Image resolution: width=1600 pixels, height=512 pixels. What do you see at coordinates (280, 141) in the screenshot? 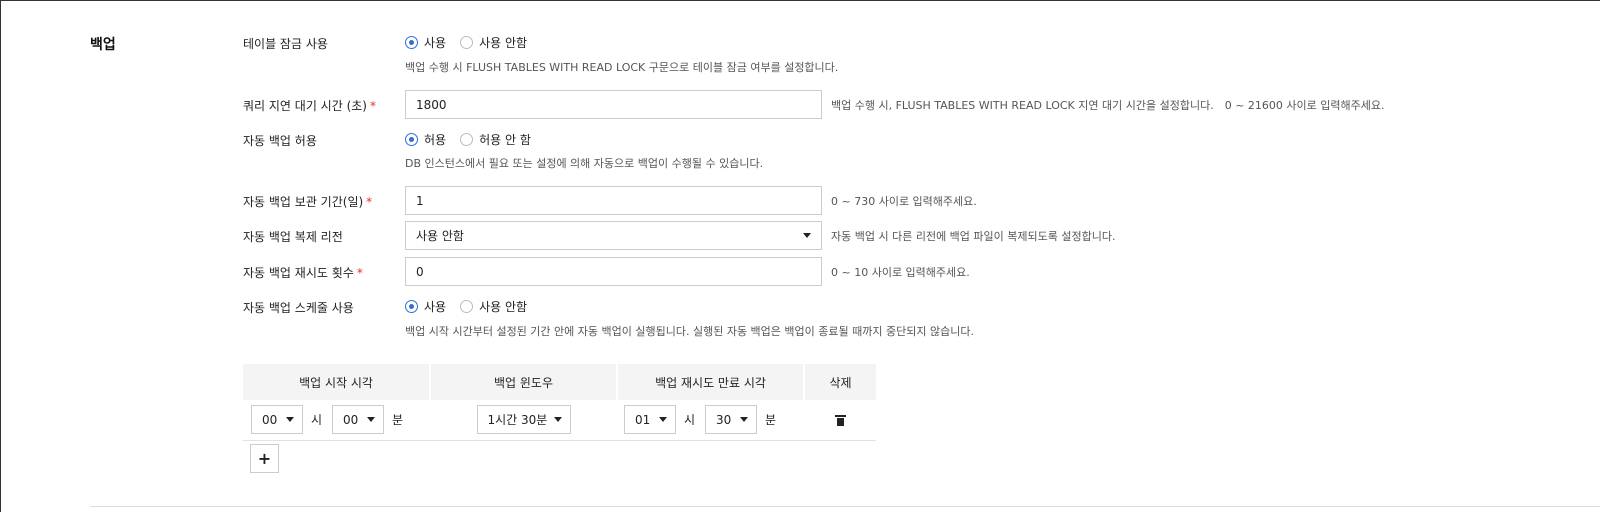
I see `auto-backup-label: 자동 백업 허용` at bounding box center [280, 141].